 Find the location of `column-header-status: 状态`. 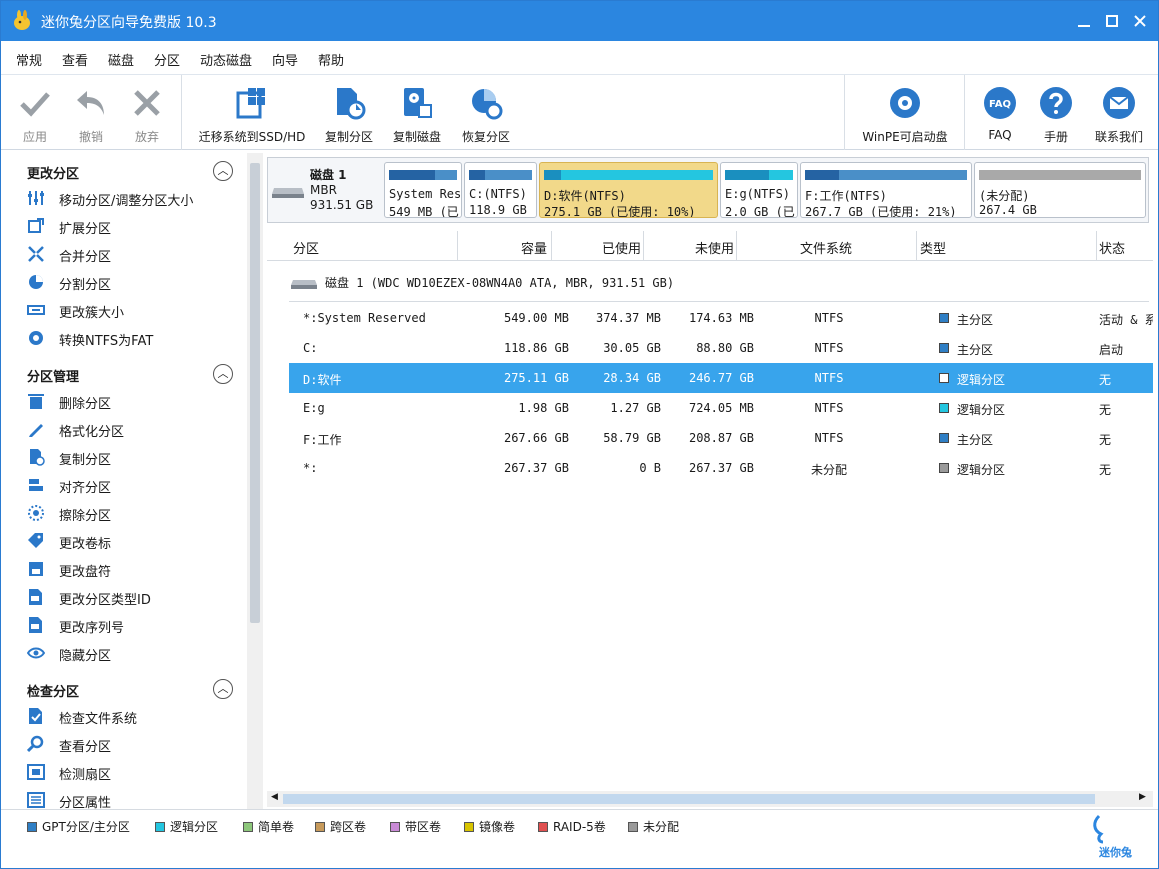

column-header-status: 状态 is located at coordinates (1112, 247).